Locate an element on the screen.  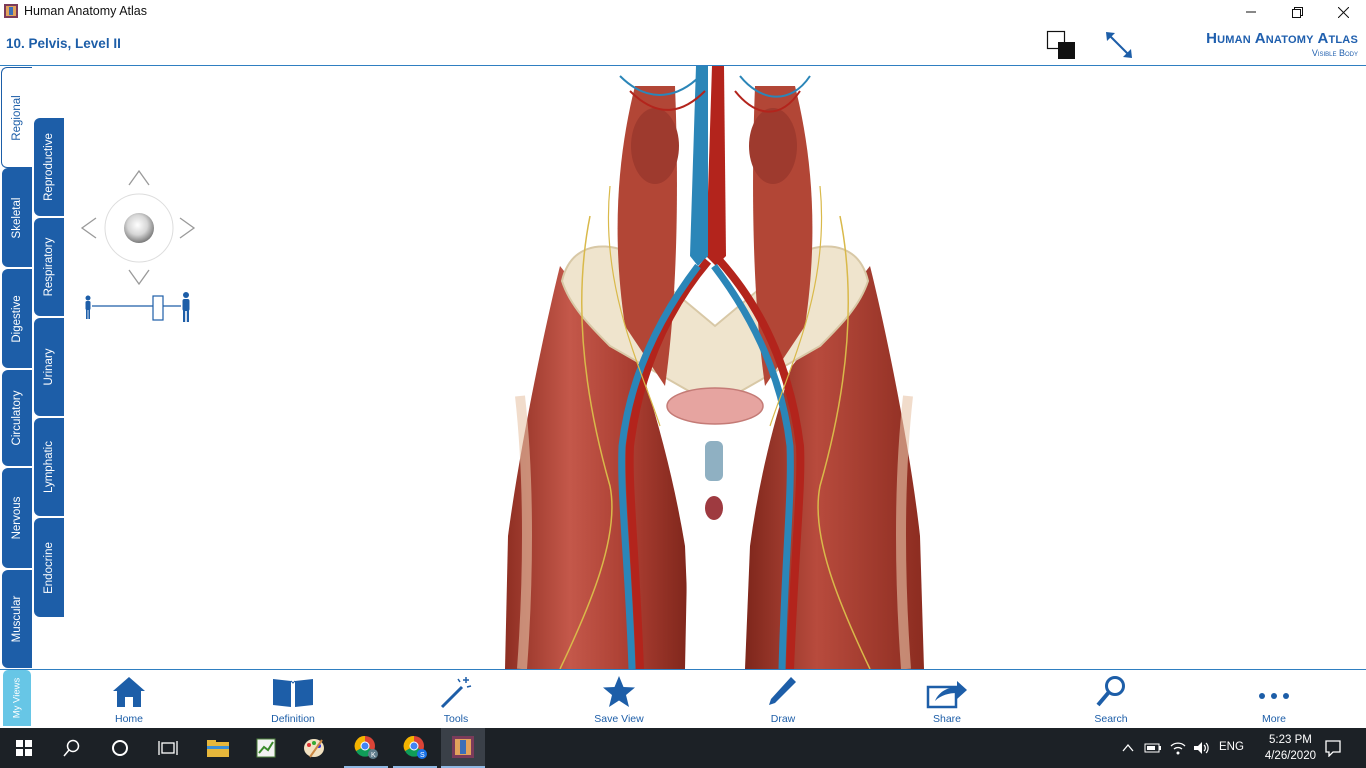
human-anatomy-atlas-taskbar-button is located at coordinates (463, 748).